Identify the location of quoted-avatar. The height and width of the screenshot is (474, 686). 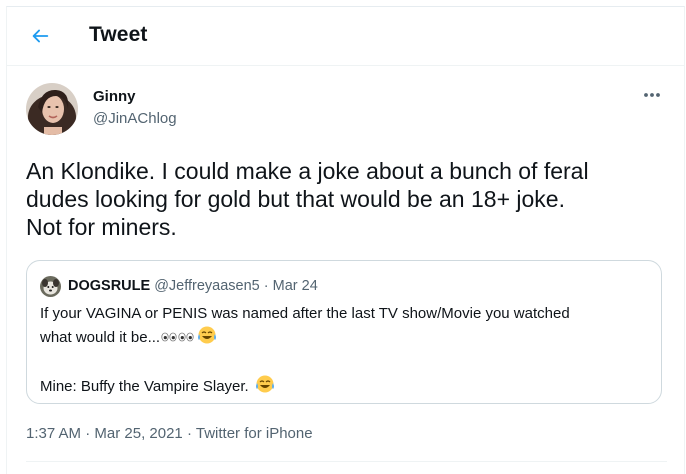
(50, 286).